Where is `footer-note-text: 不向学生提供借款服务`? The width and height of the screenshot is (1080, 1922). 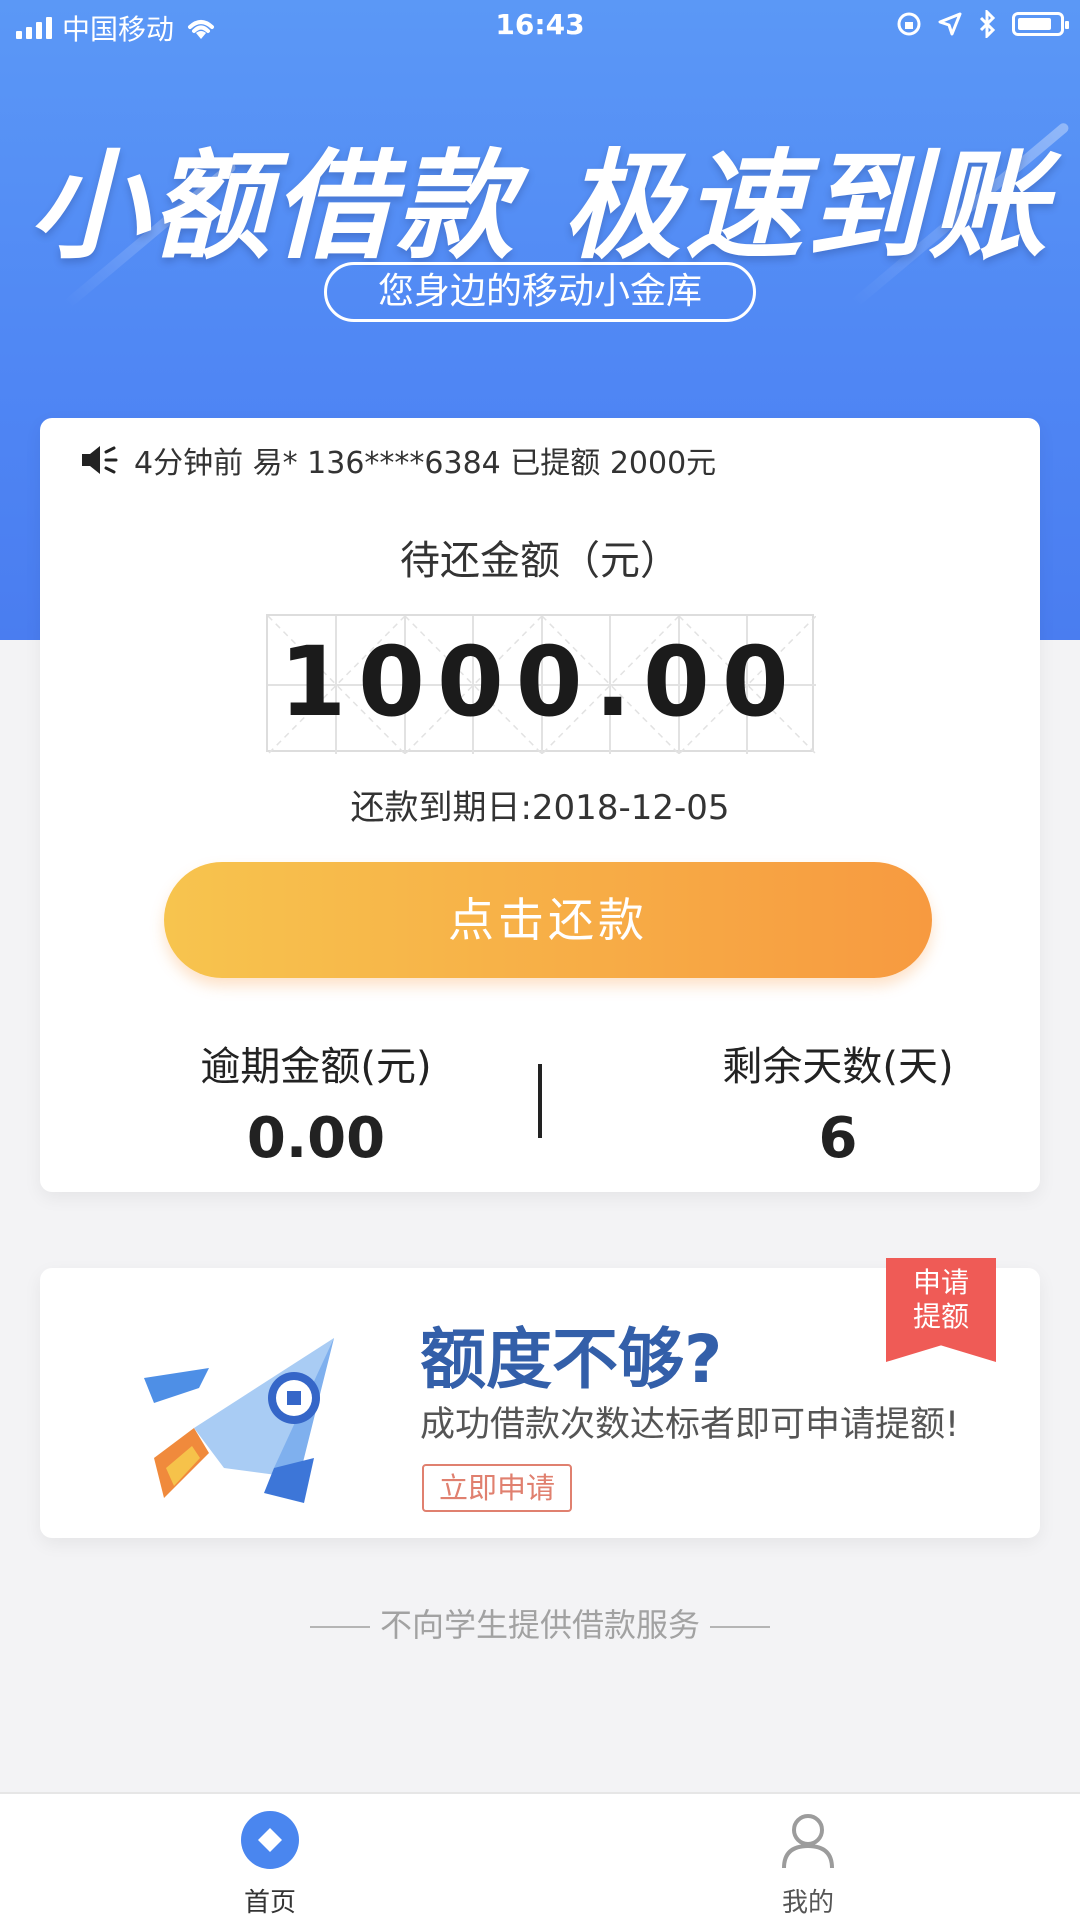 footer-note-text: 不向学生提供借款服务 is located at coordinates (539, 1625).